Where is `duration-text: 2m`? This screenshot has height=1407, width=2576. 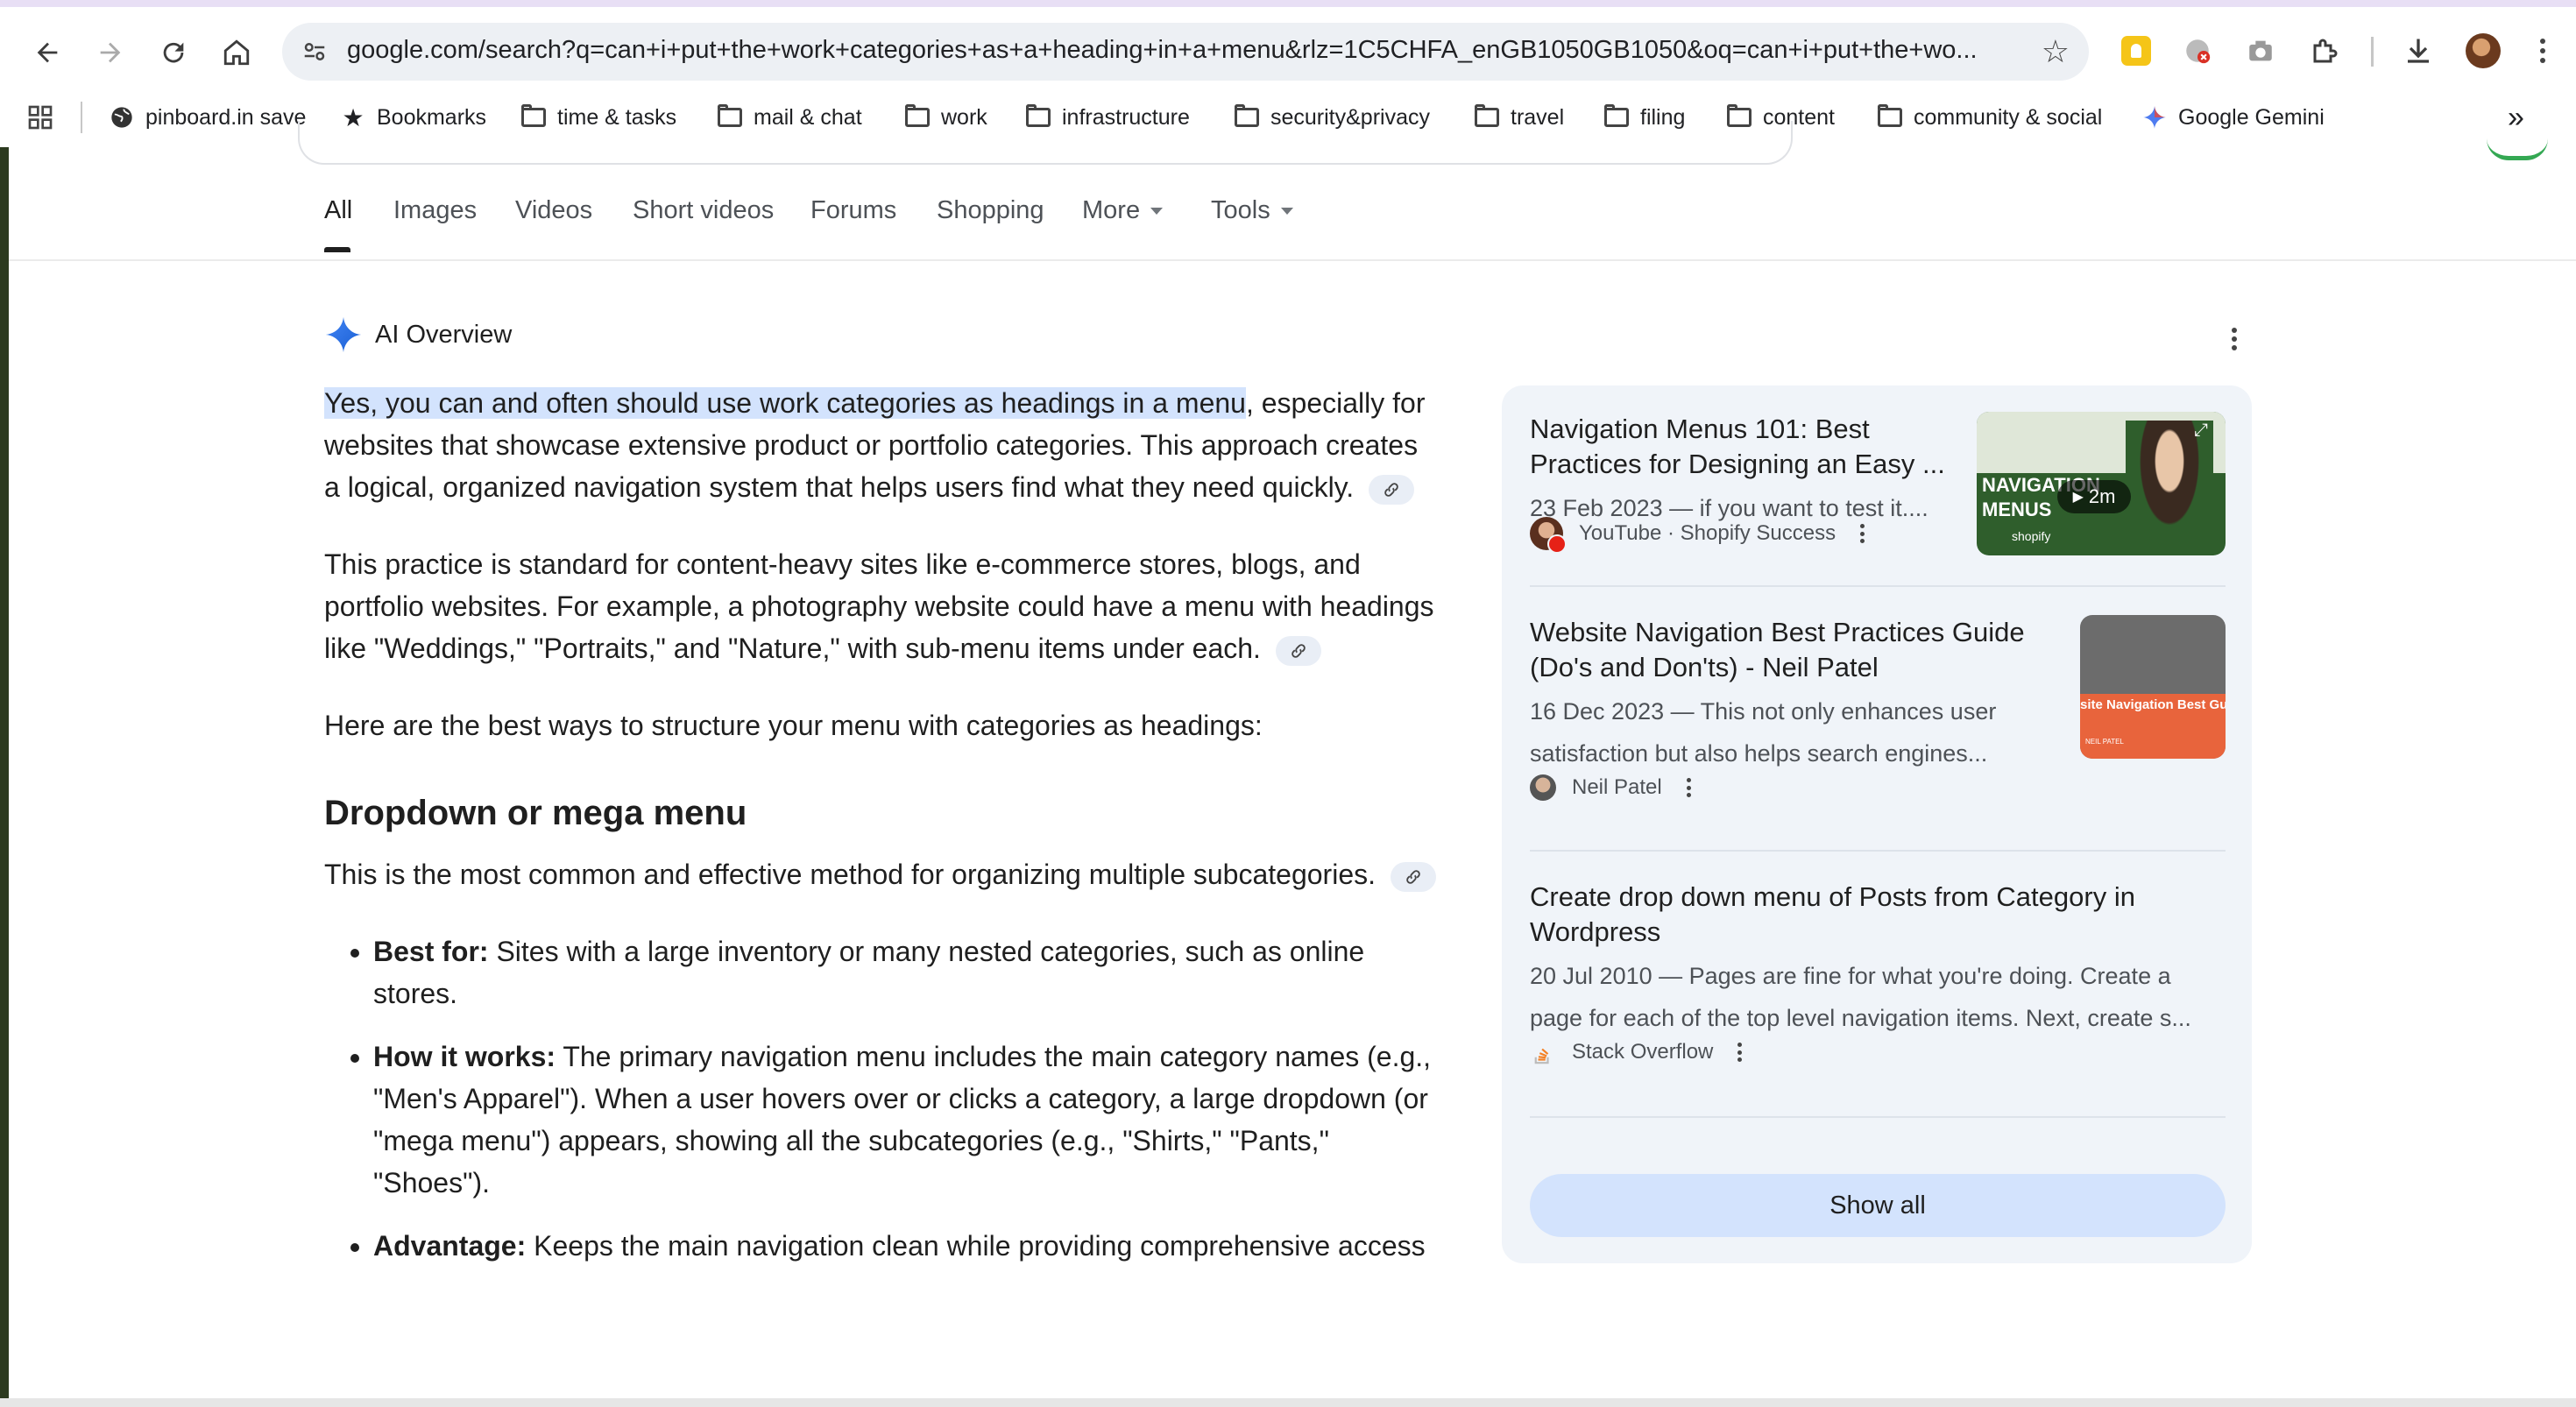 duration-text: 2m is located at coordinates (2102, 496).